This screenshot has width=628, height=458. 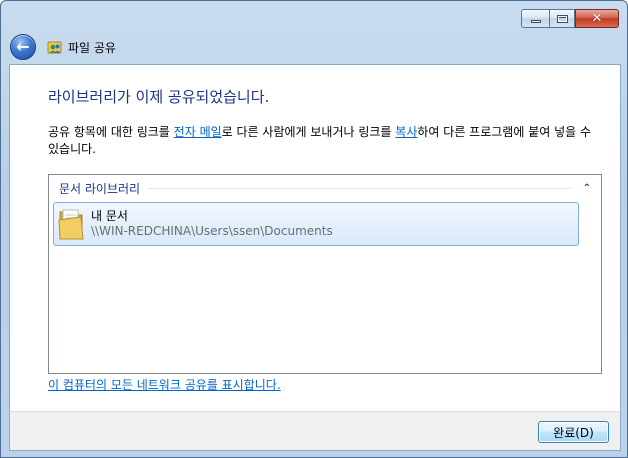 I want to click on group-divider, so click(x=359, y=188).